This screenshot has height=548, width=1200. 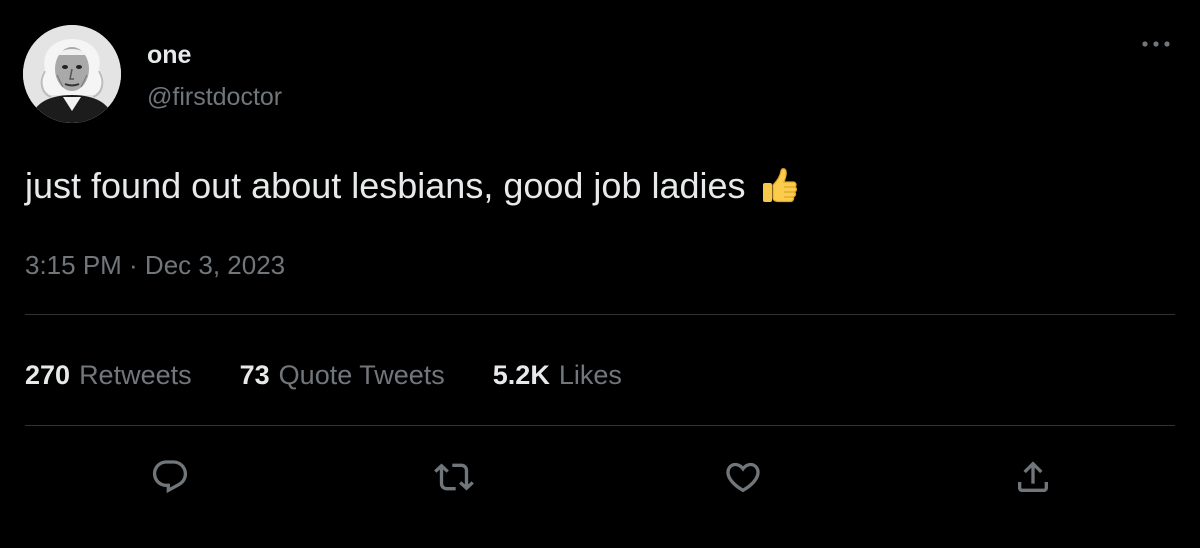 I want to click on quote-tweets-label: Quote Tweets, so click(x=361, y=375).